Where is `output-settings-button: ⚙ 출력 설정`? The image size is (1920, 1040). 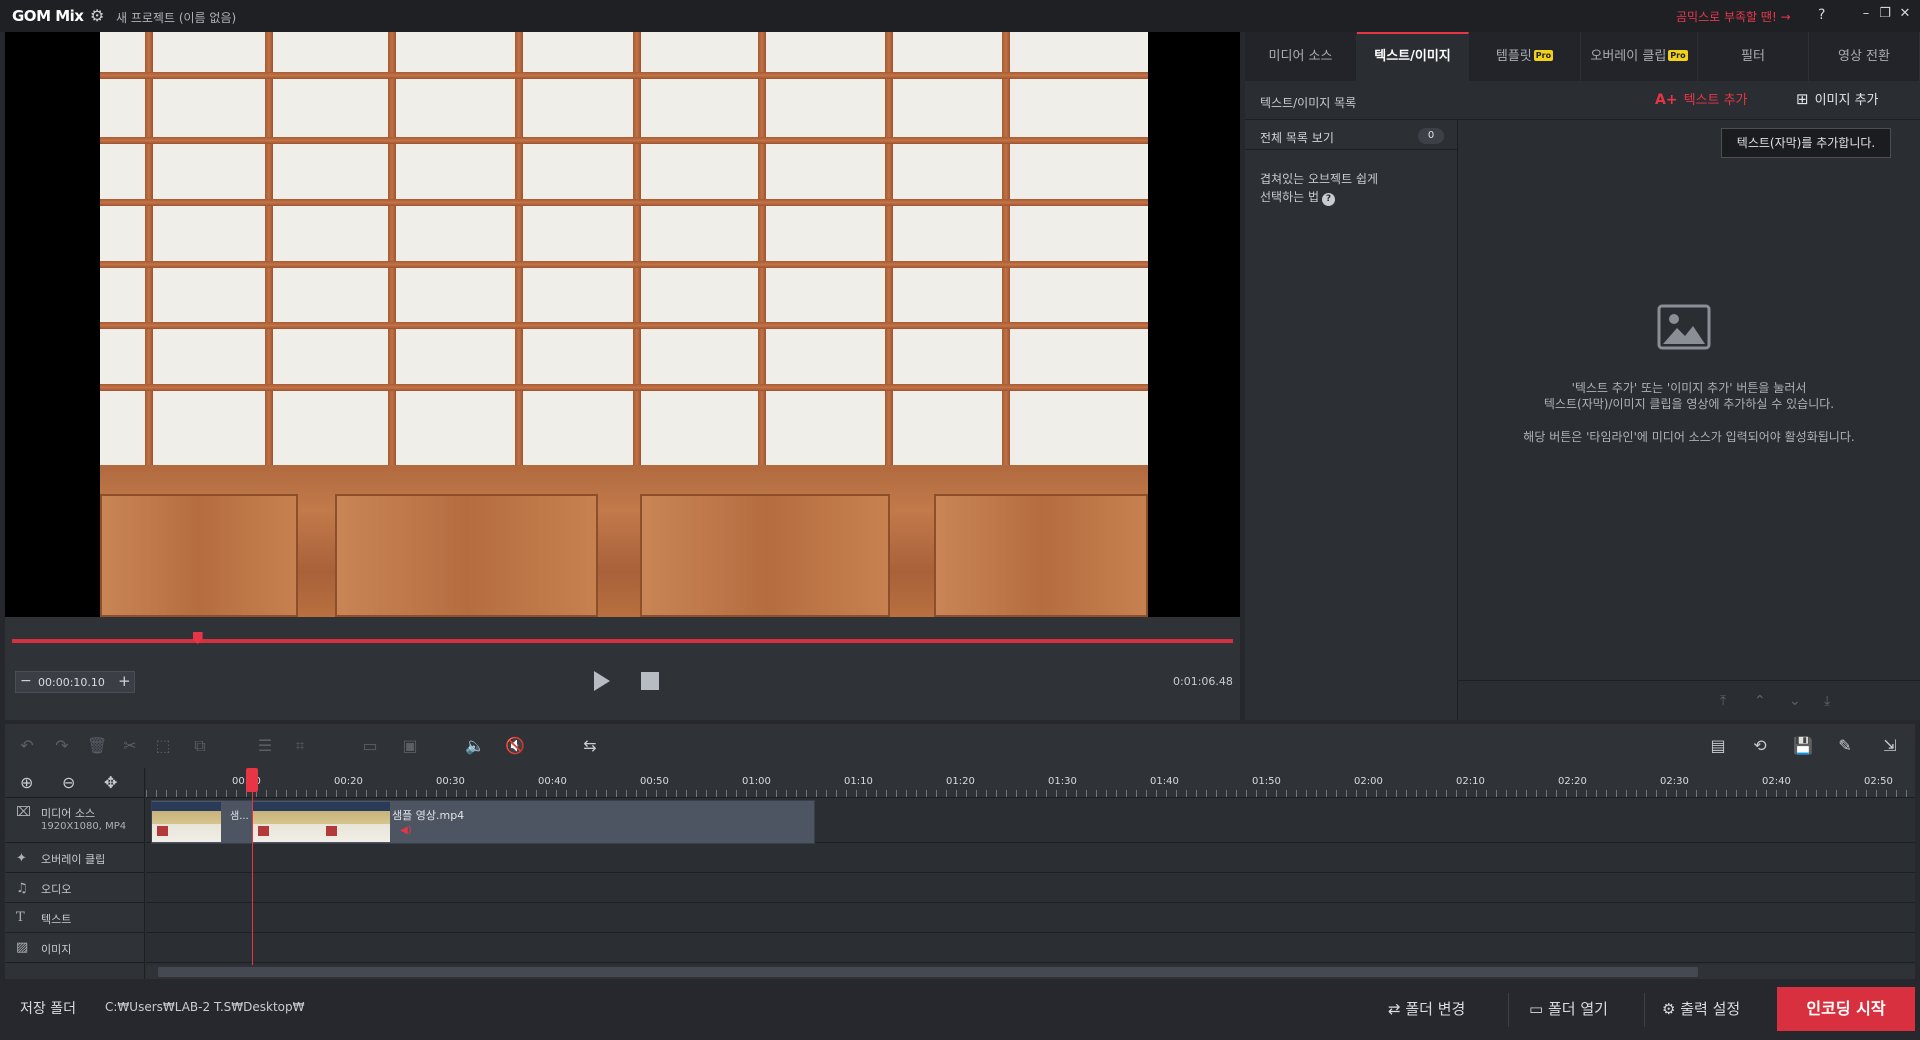
output-settings-button: ⚙ 출력 설정 is located at coordinates (1701, 1009).